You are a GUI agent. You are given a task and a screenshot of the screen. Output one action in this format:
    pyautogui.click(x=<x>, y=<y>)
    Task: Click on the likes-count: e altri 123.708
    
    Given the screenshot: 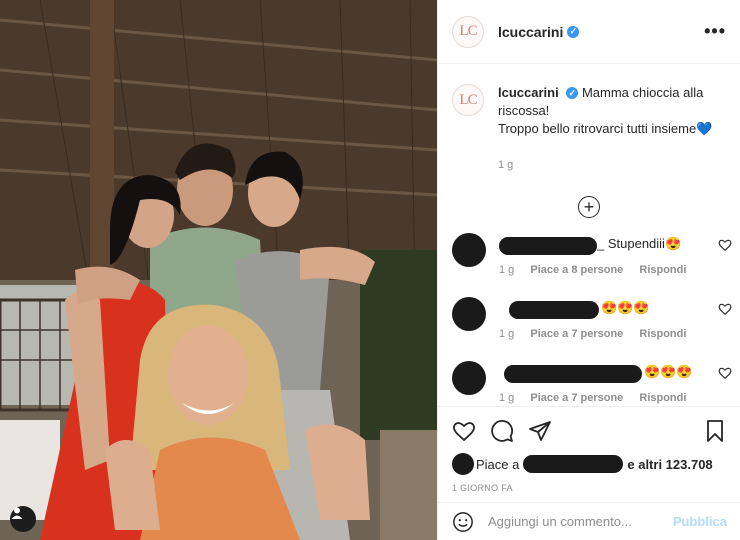 What is the action you would take?
    pyautogui.click(x=669, y=464)
    